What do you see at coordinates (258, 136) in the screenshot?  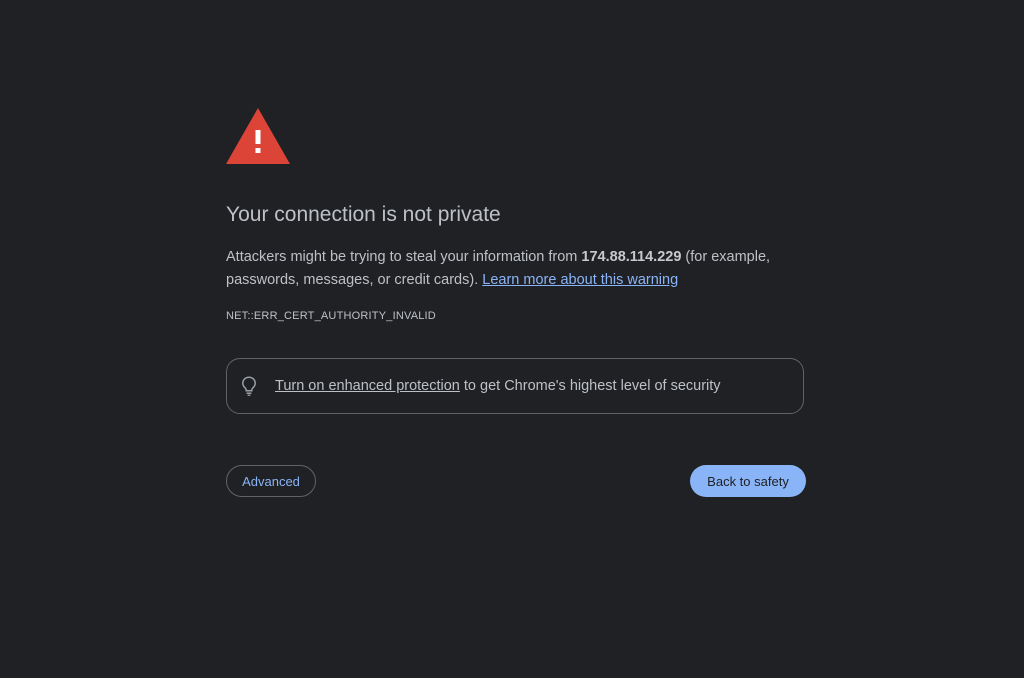 I see `warning-triangle-icon` at bounding box center [258, 136].